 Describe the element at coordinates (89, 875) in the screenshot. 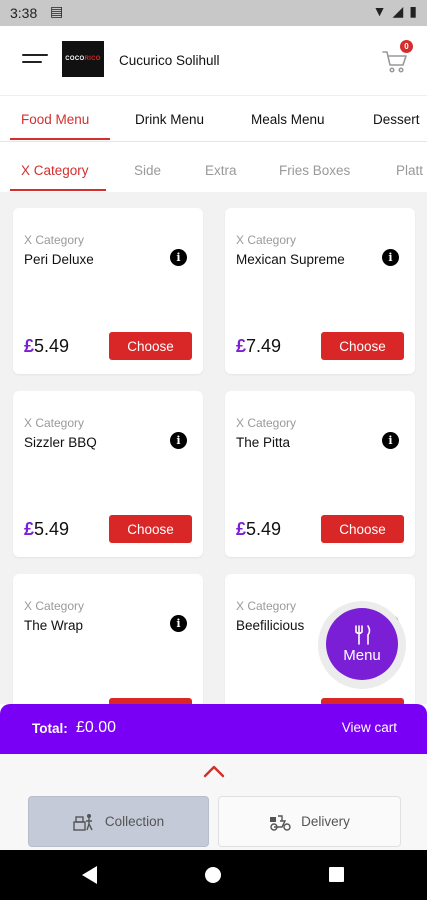

I see `back-icon` at that location.